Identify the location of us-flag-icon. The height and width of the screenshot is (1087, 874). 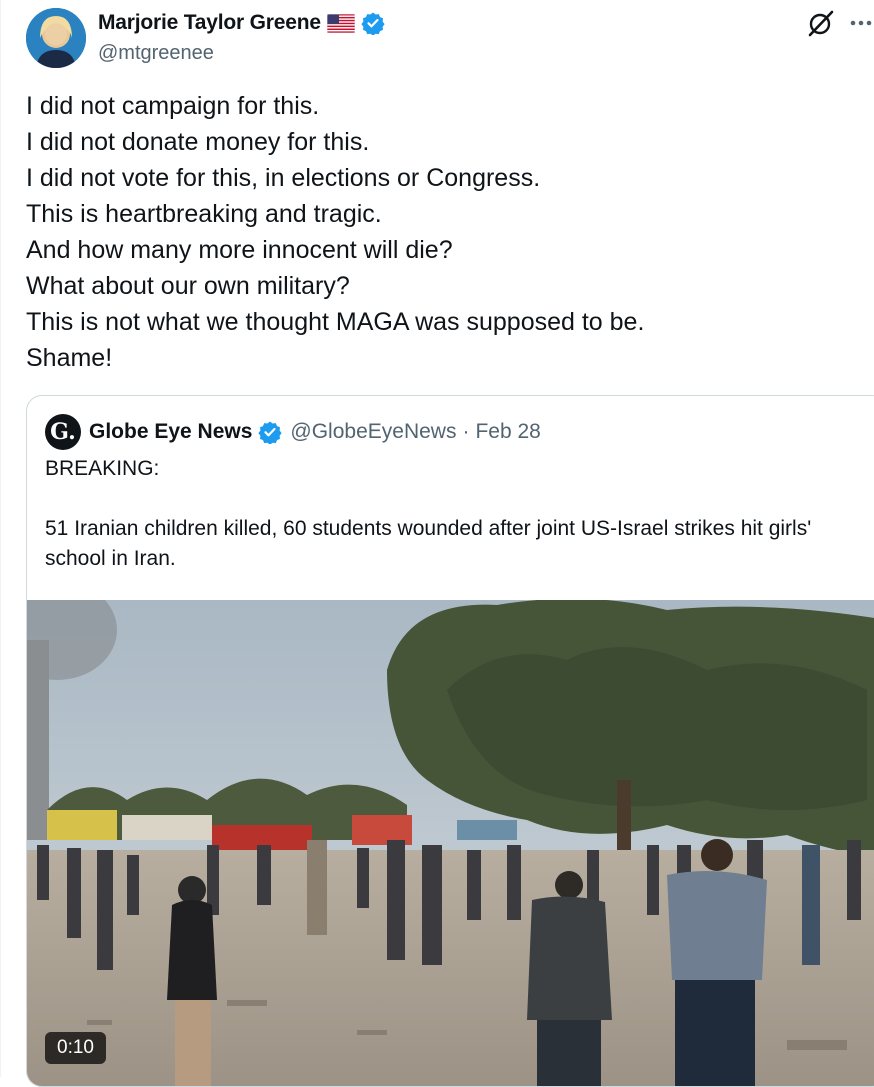
(341, 23).